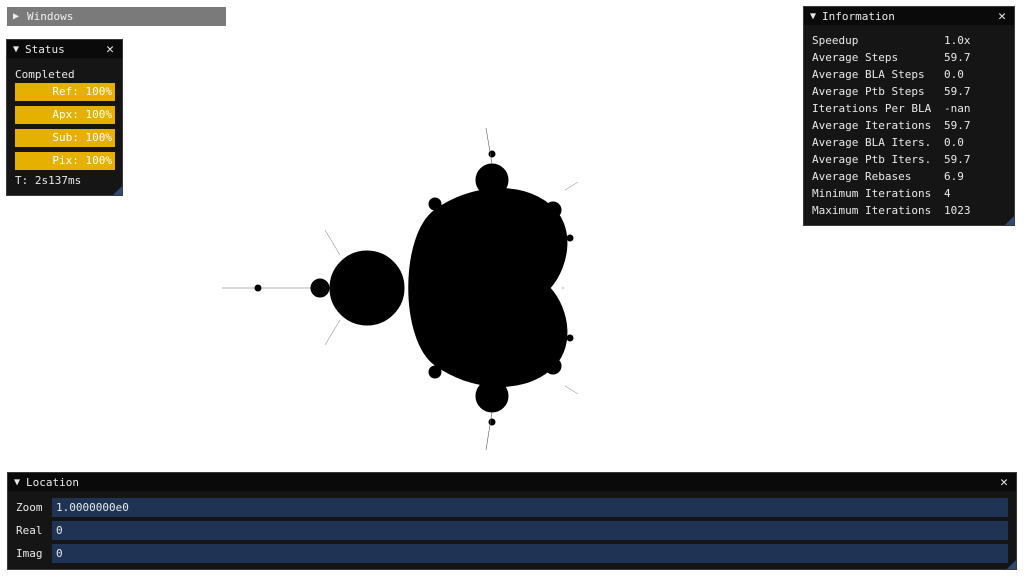 Image resolution: width=1024 pixels, height=576 pixels. I want to click on info-key: Speedup, so click(835, 40).